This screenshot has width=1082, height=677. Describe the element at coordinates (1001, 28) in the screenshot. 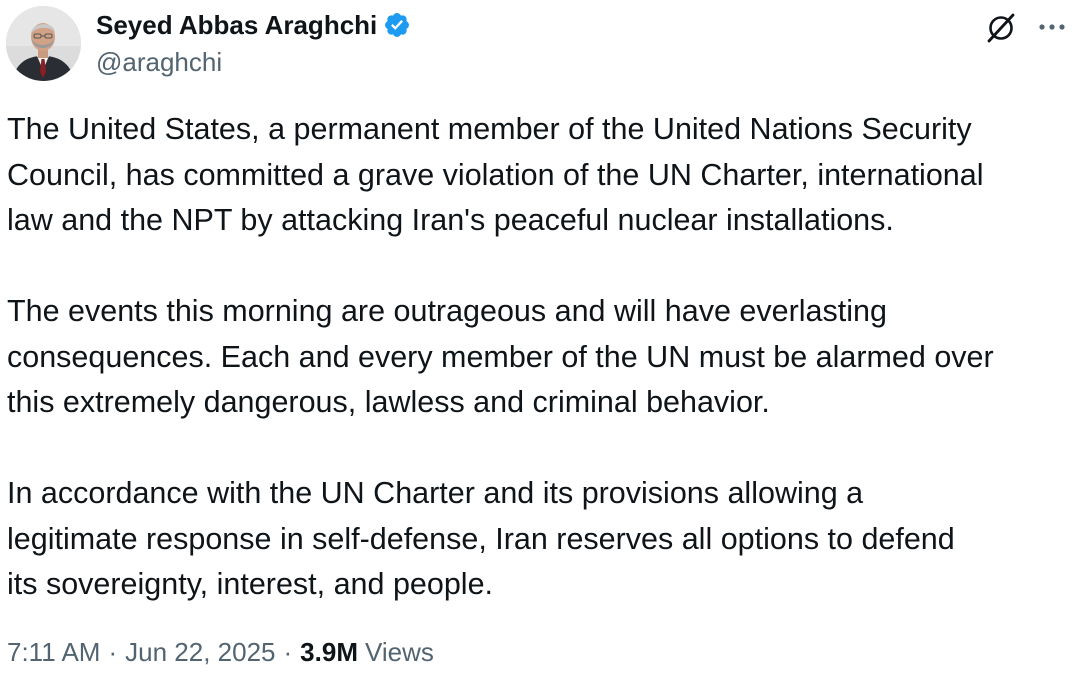

I see `grok-icon` at that location.